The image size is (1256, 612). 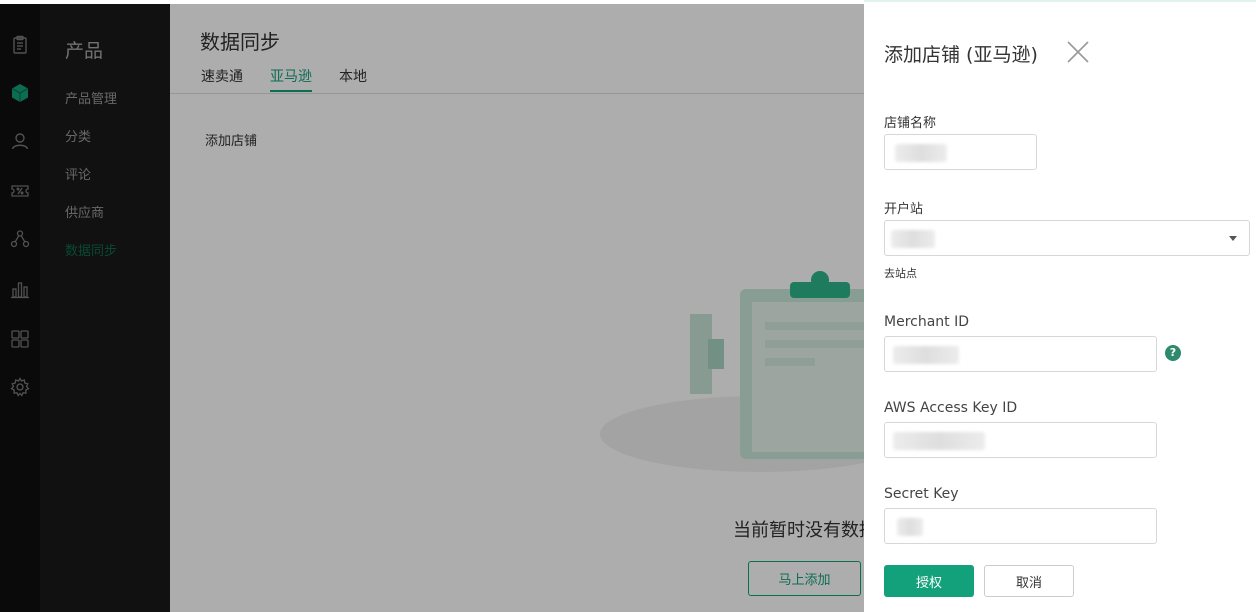 I want to click on authorize-button: 授权, so click(x=929, y=581).